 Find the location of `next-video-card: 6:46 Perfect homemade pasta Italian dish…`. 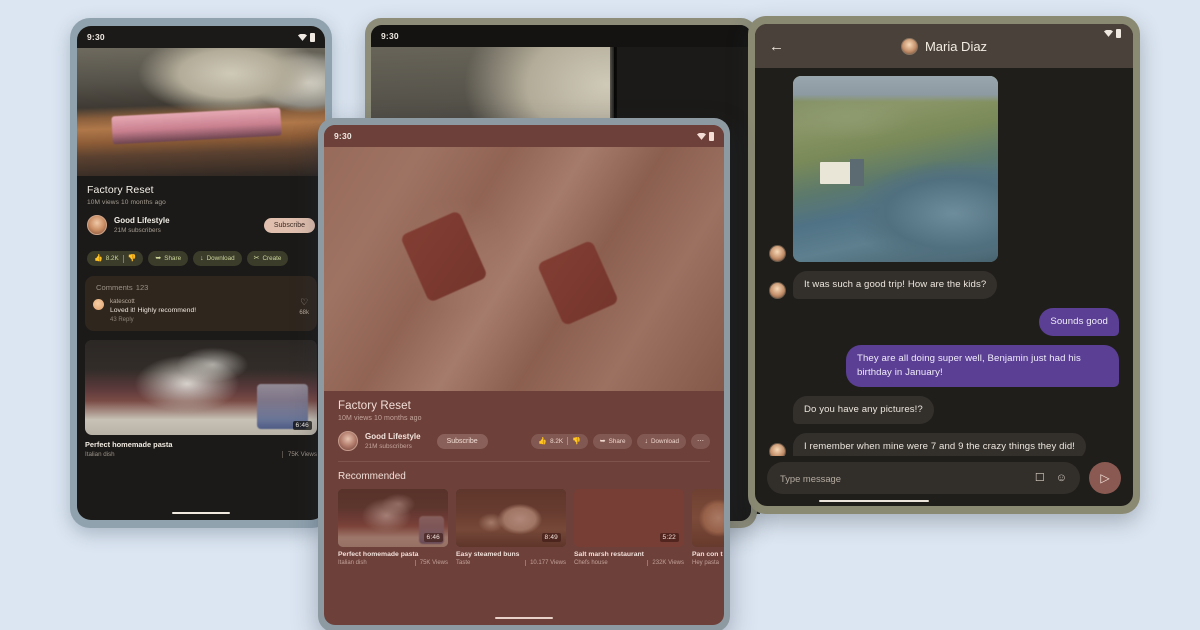

next-video-card: 6:46 Perfect homemade pasta Italian dish… is located at coordinates (201, 399).